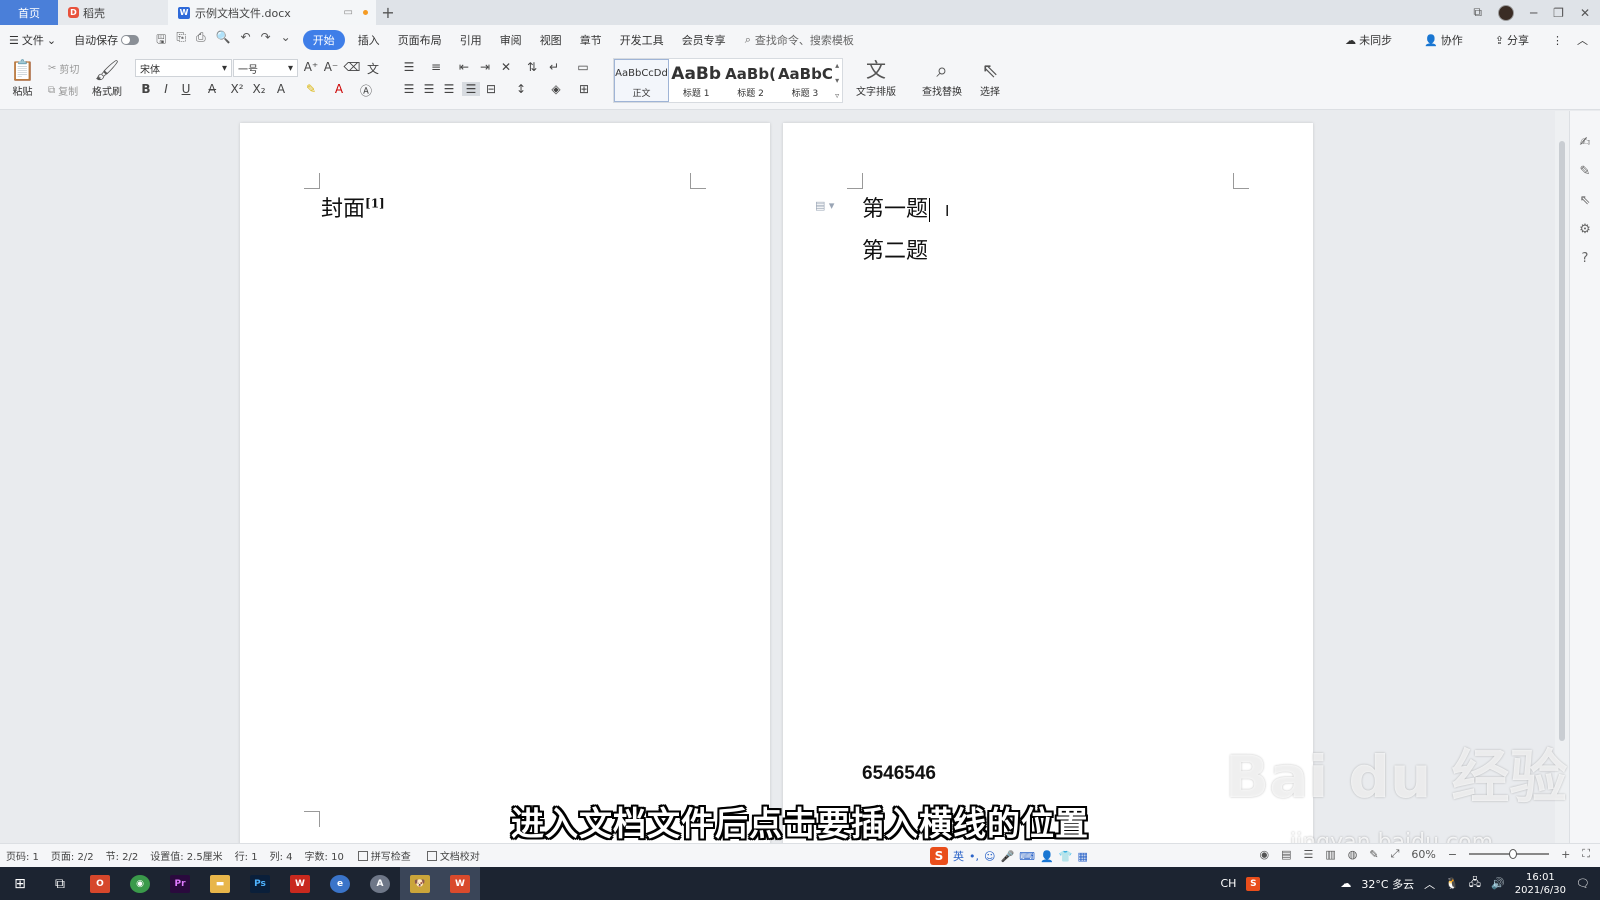  Describe the element at coordinates (1345, 883) in the screenshot. I see `weather-cloud-icon: ☁` at that location.